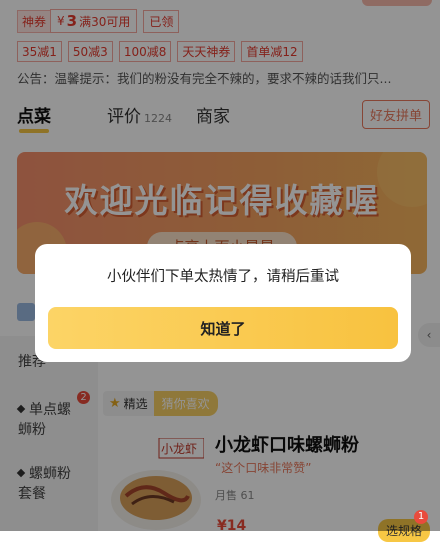  I want to click on confirm-button: 知道了, so click(223, 328).